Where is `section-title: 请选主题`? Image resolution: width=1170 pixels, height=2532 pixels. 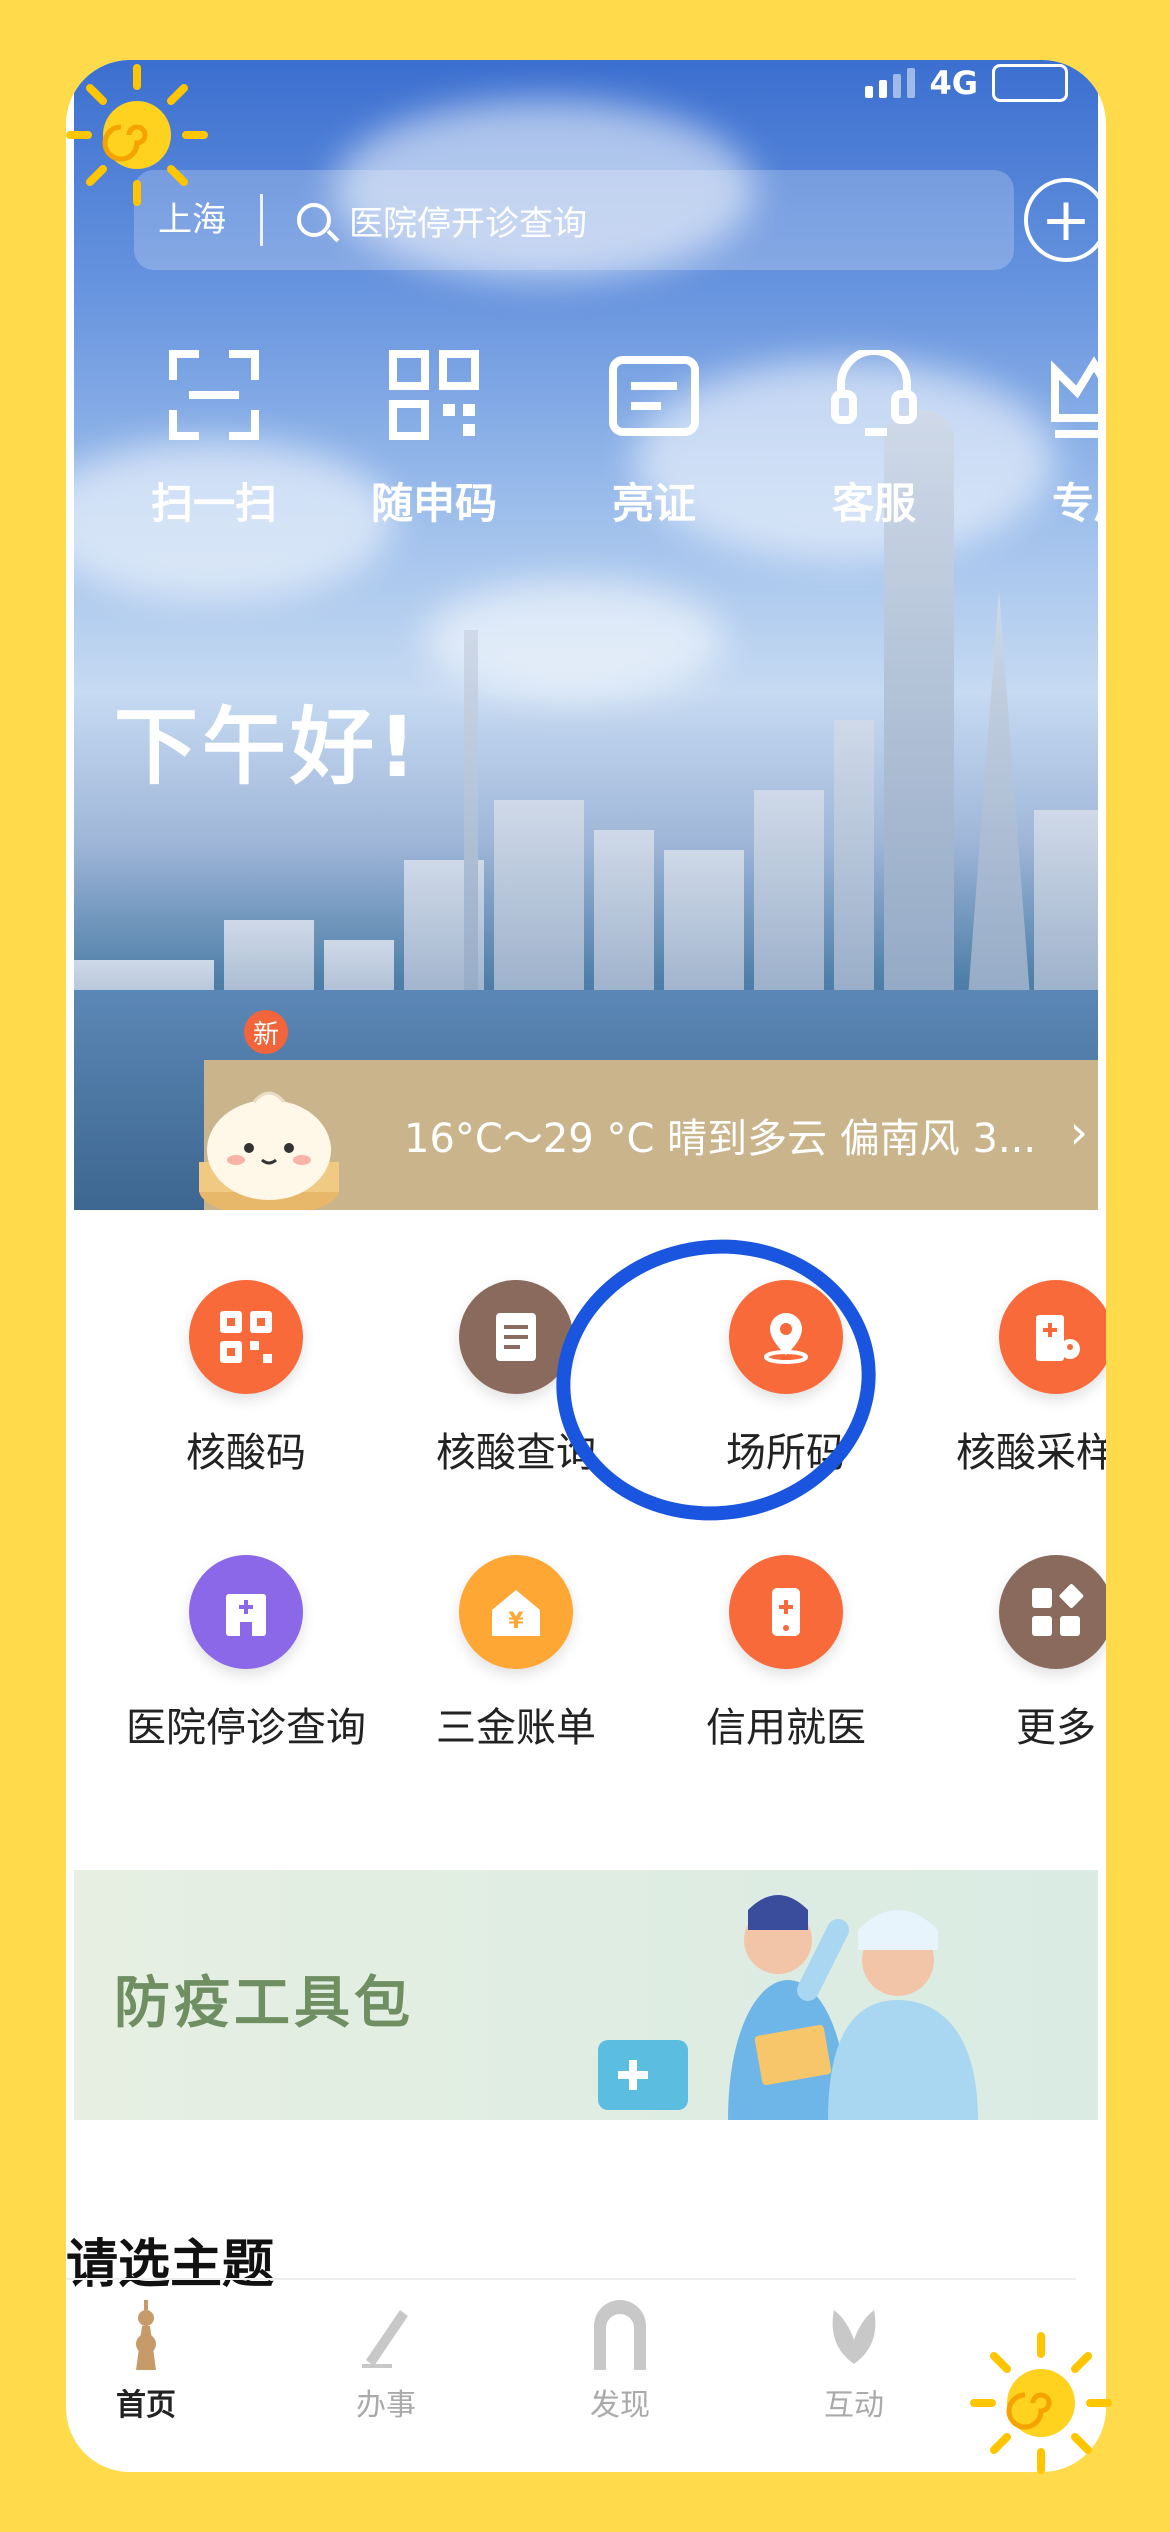
section-title: 请选主题 is located at coordinates (170, 2265).